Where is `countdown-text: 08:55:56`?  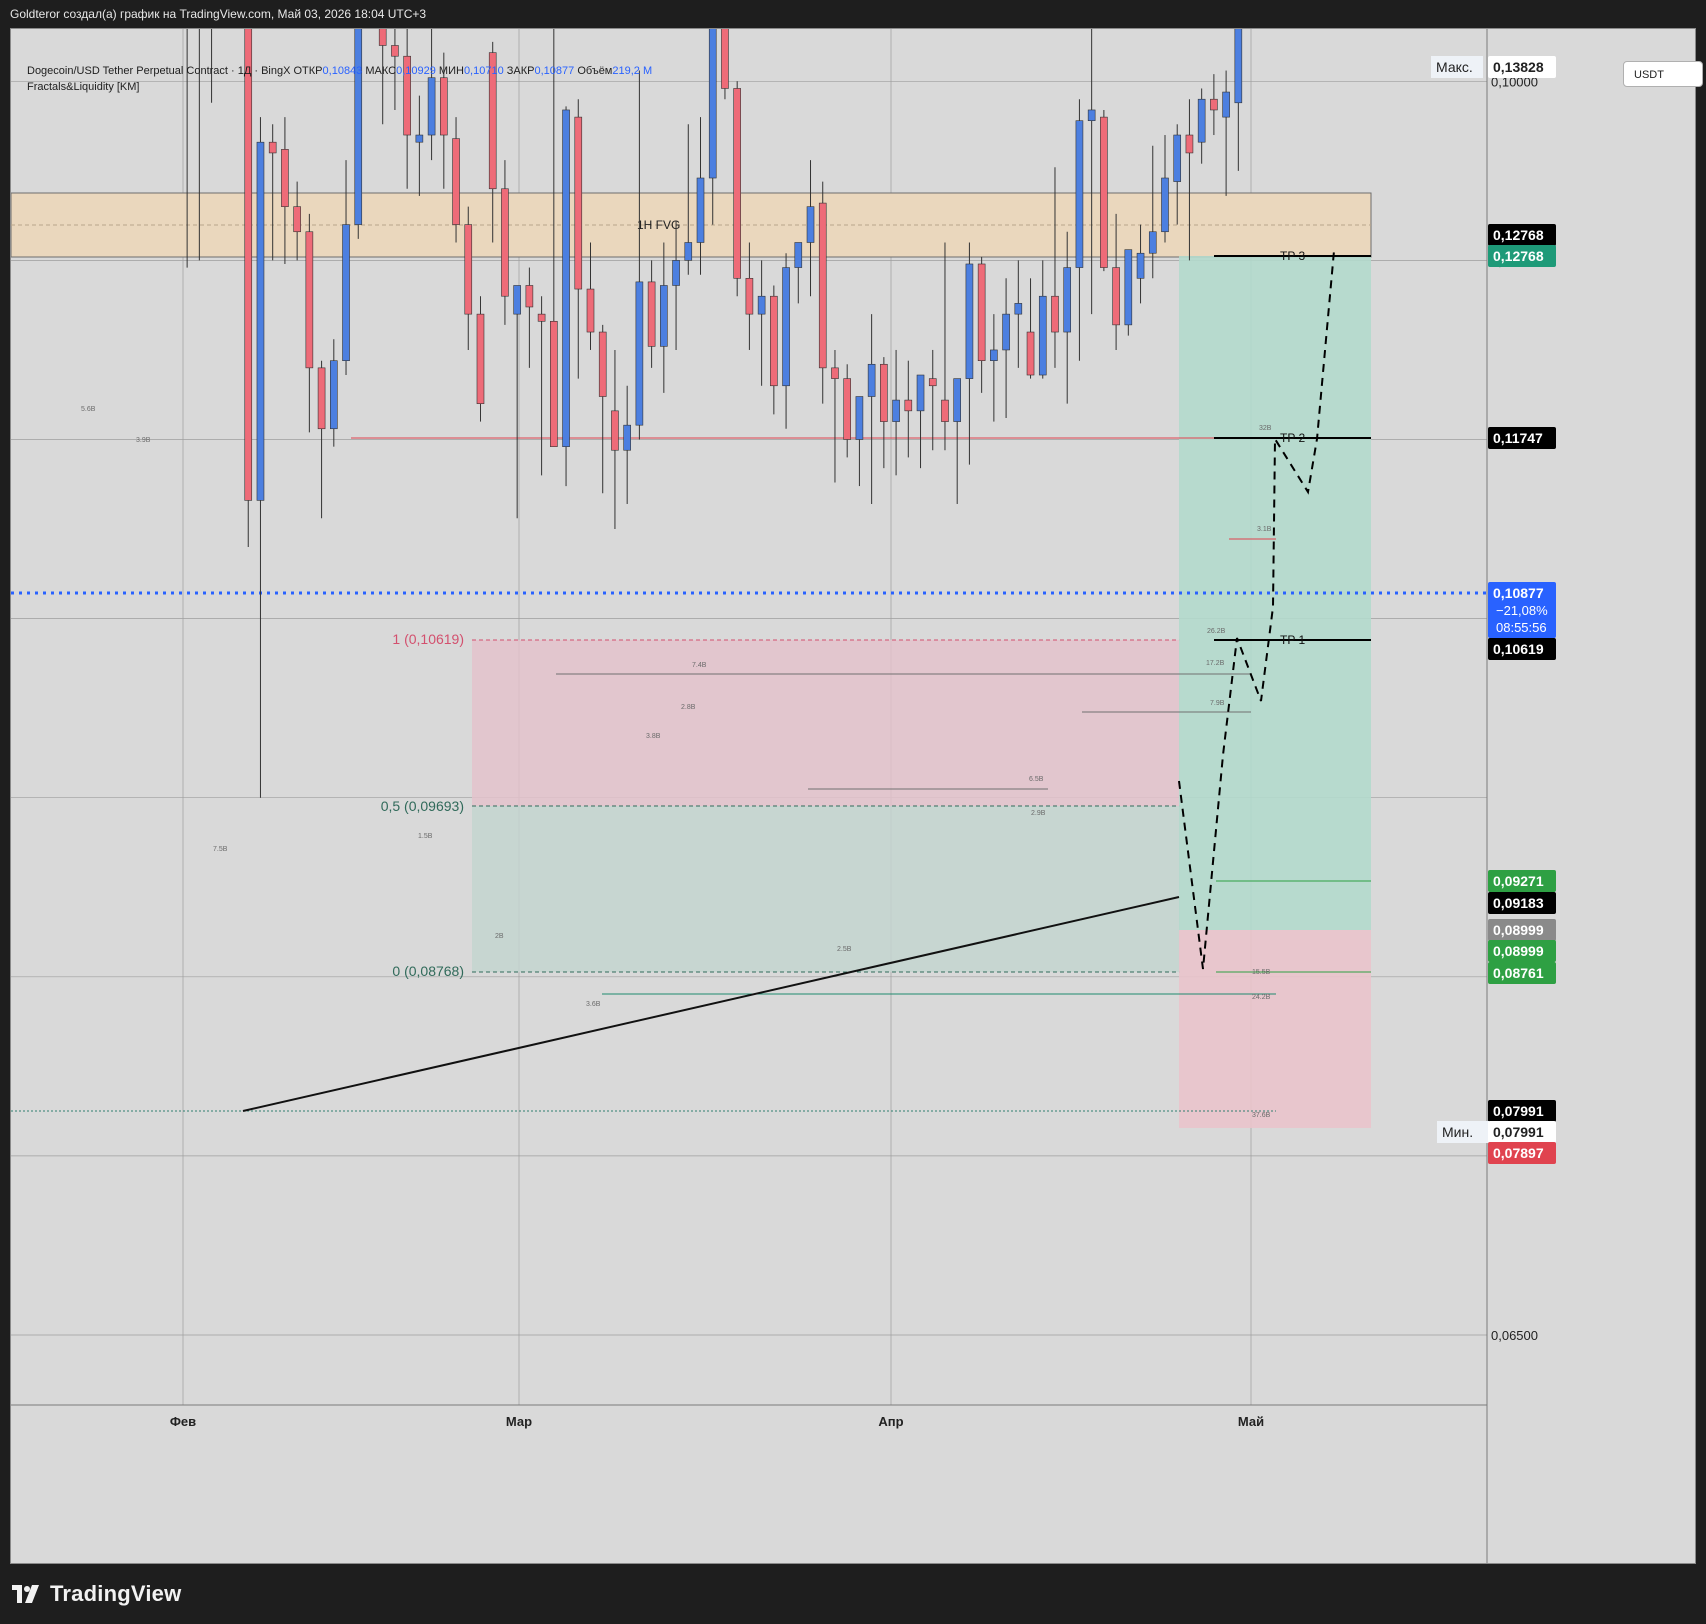 countdown-text: 08:55:56 is located at coordinates (1521, 627).